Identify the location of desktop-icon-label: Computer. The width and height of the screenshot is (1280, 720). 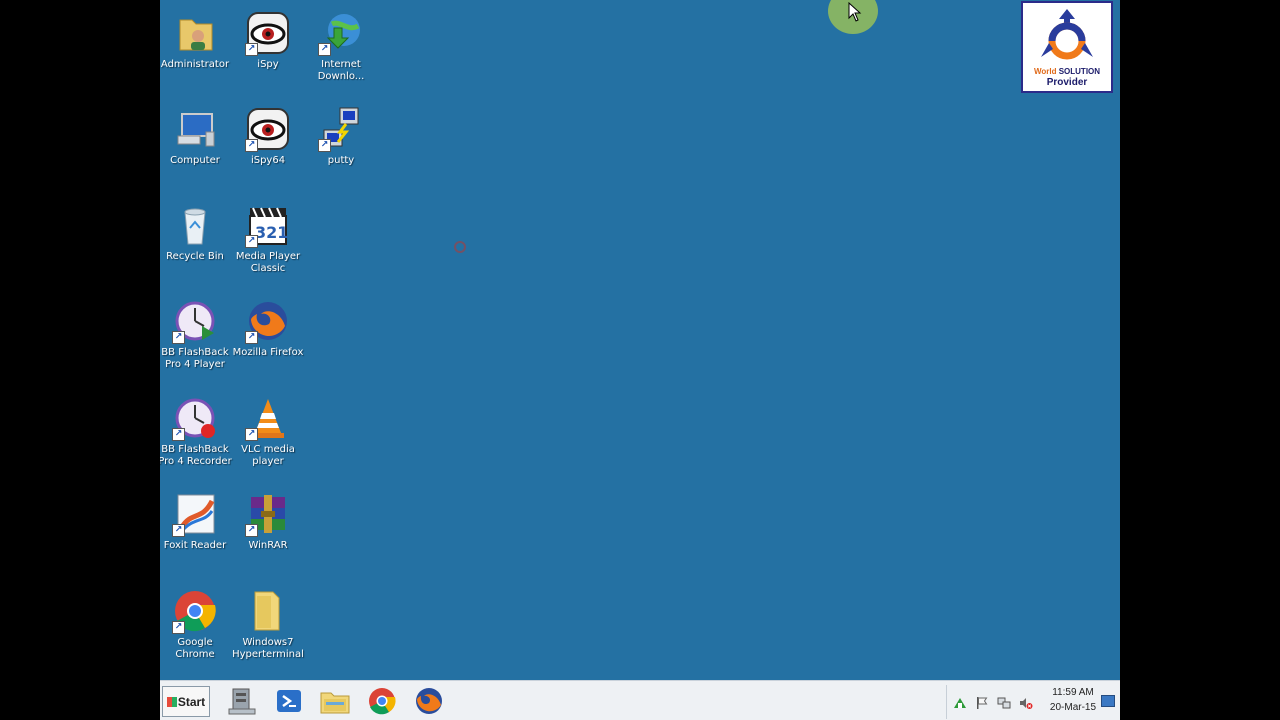
(195, 160).